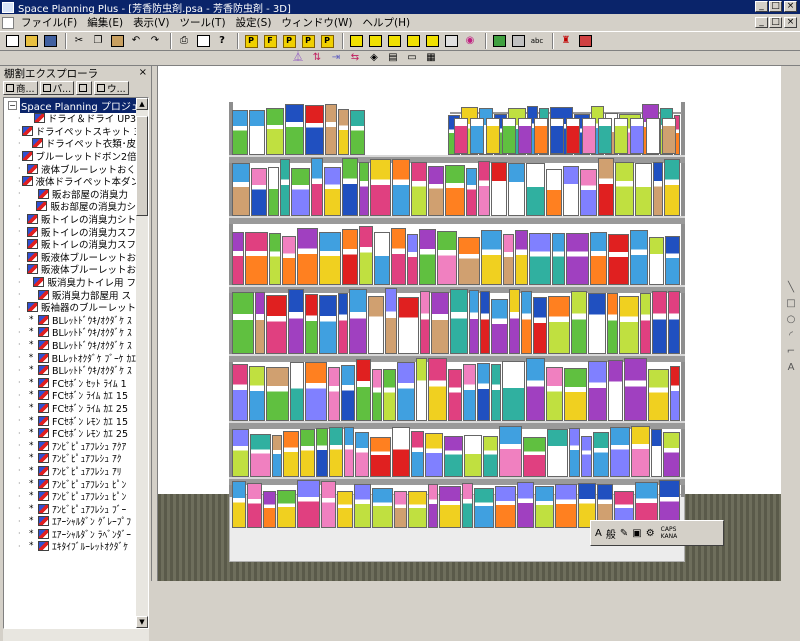  I want to click on folder-icon: ▭, so click(412, 58).